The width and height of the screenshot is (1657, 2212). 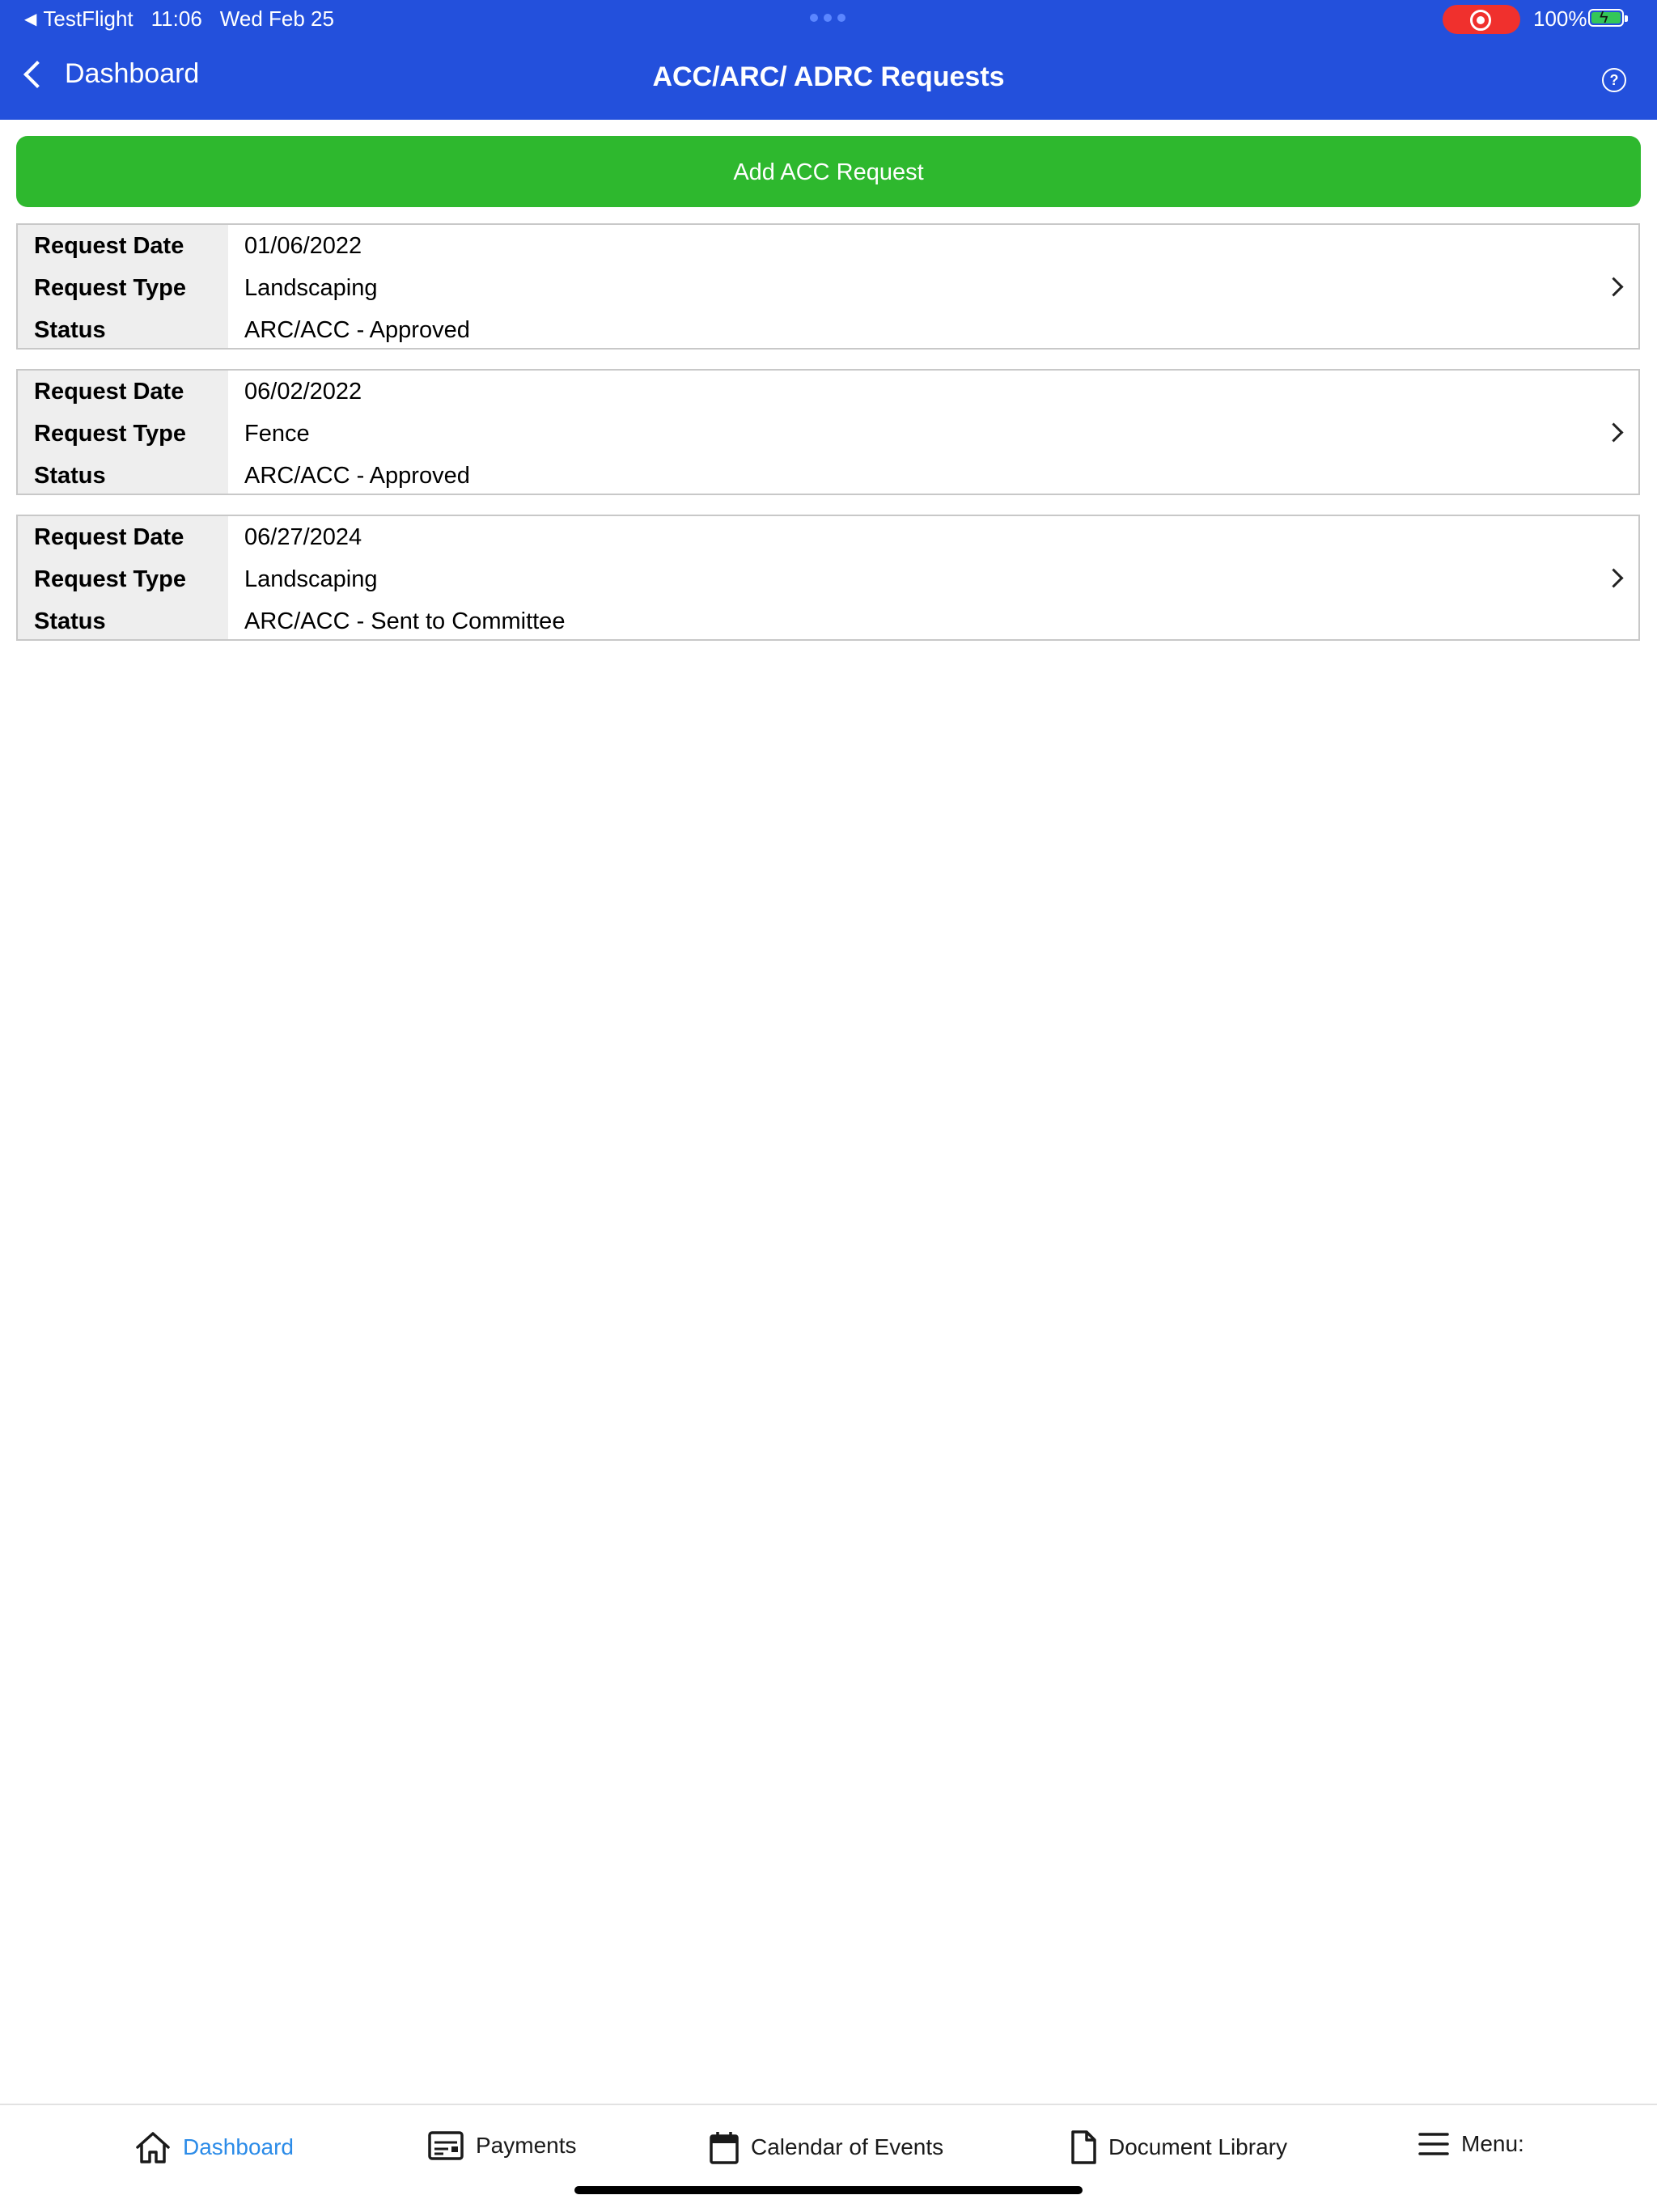 I want to click on request-date-value: 06/02/2022, so click(x=303, y=392).